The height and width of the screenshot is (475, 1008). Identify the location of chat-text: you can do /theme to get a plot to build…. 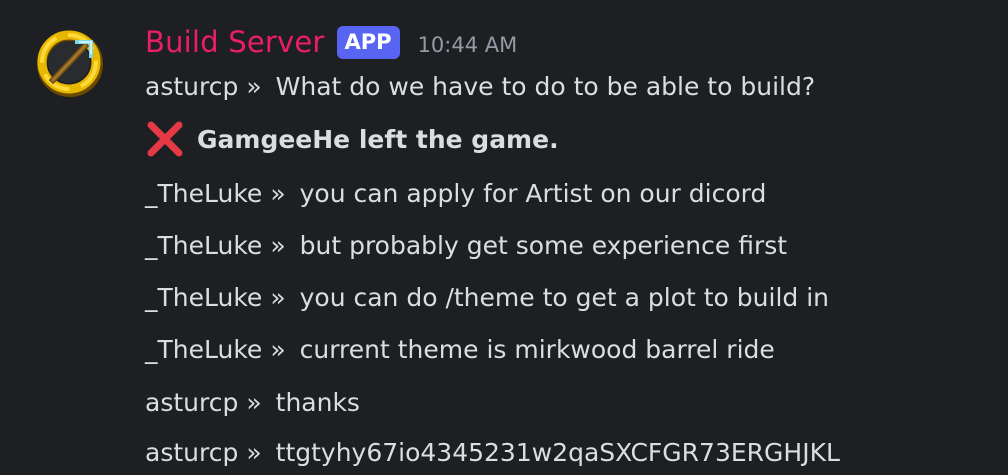
(564, 297).